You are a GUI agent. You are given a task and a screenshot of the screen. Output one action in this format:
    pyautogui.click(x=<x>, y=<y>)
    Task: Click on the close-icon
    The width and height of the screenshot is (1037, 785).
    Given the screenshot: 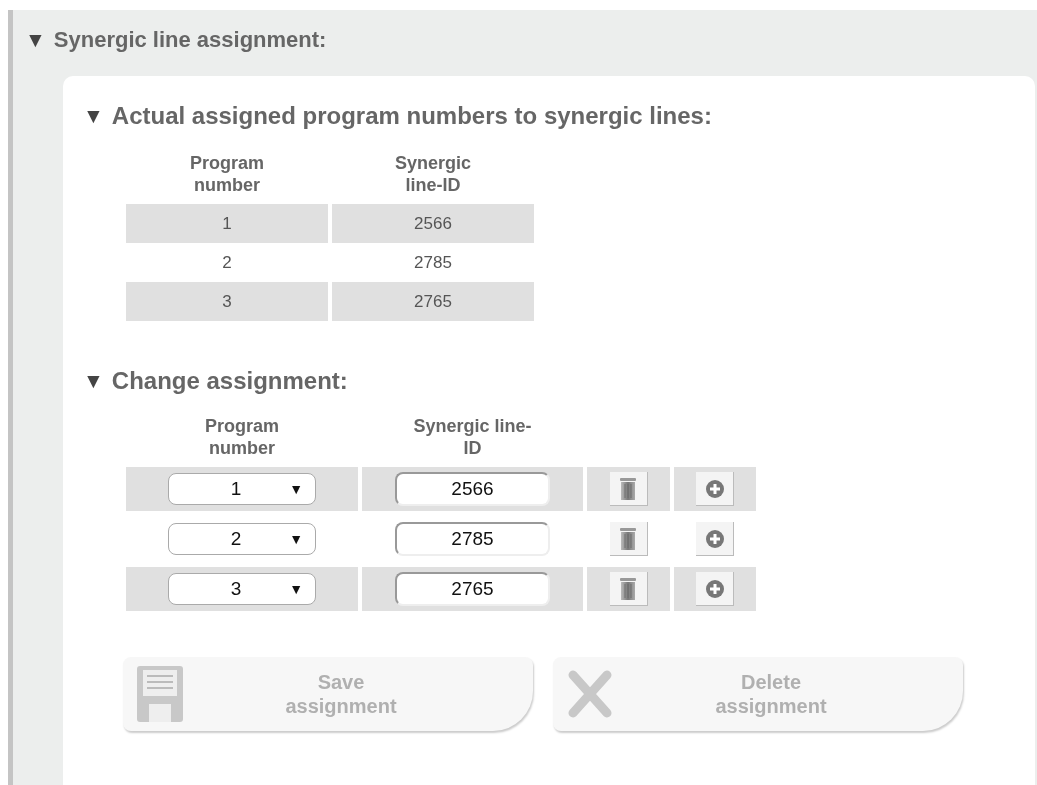 What is the action you would take?
    pyautogui.click(x=590, y=694)
    